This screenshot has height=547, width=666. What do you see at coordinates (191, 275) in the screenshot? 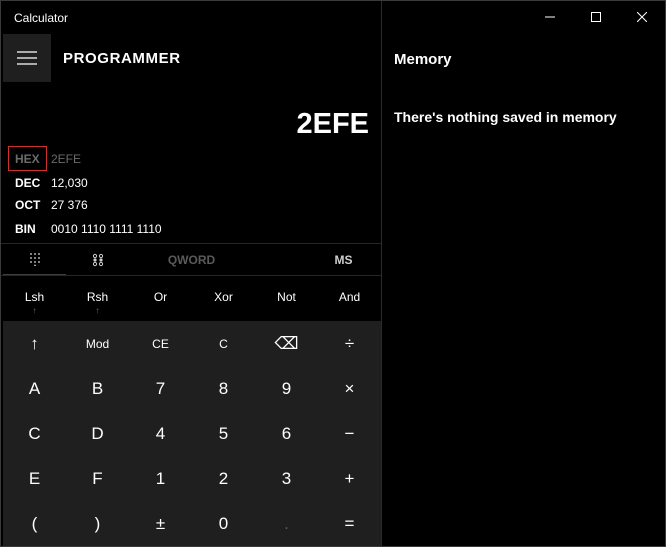
I see `toolbar-divider` at bounding box center [191, 275].